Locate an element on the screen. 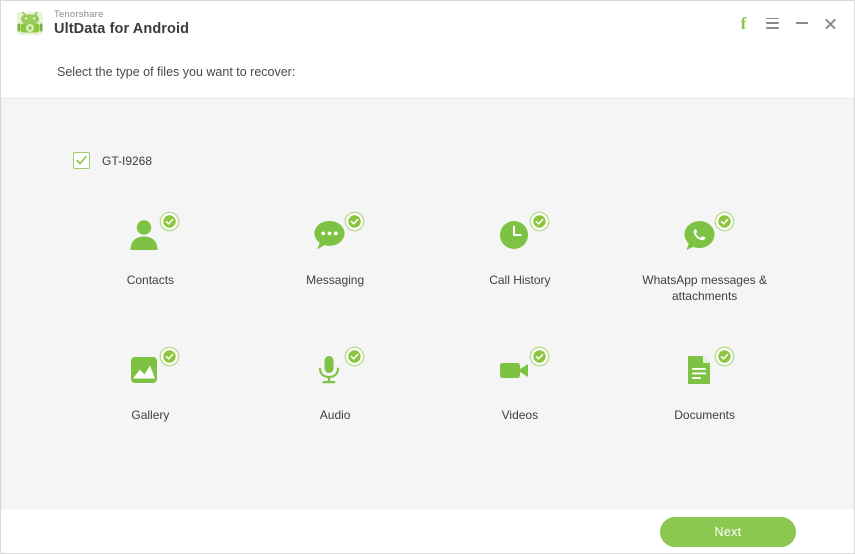  brand-text: Tenorshare UltData for Android is located at coordinates (121, 23).